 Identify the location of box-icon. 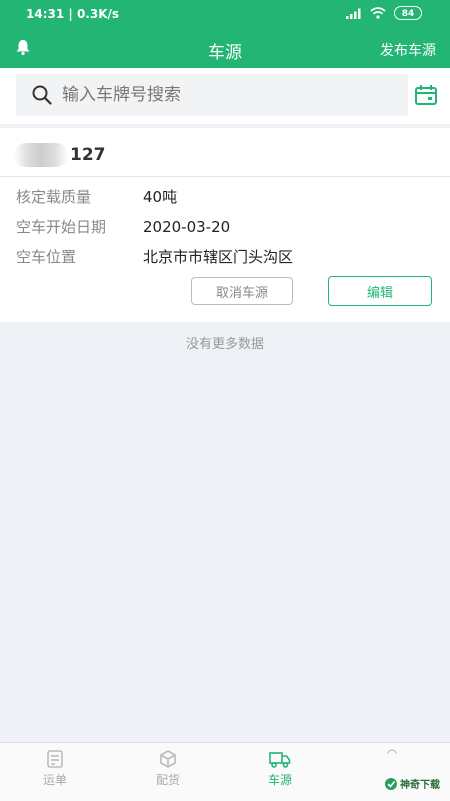
(168, 759).